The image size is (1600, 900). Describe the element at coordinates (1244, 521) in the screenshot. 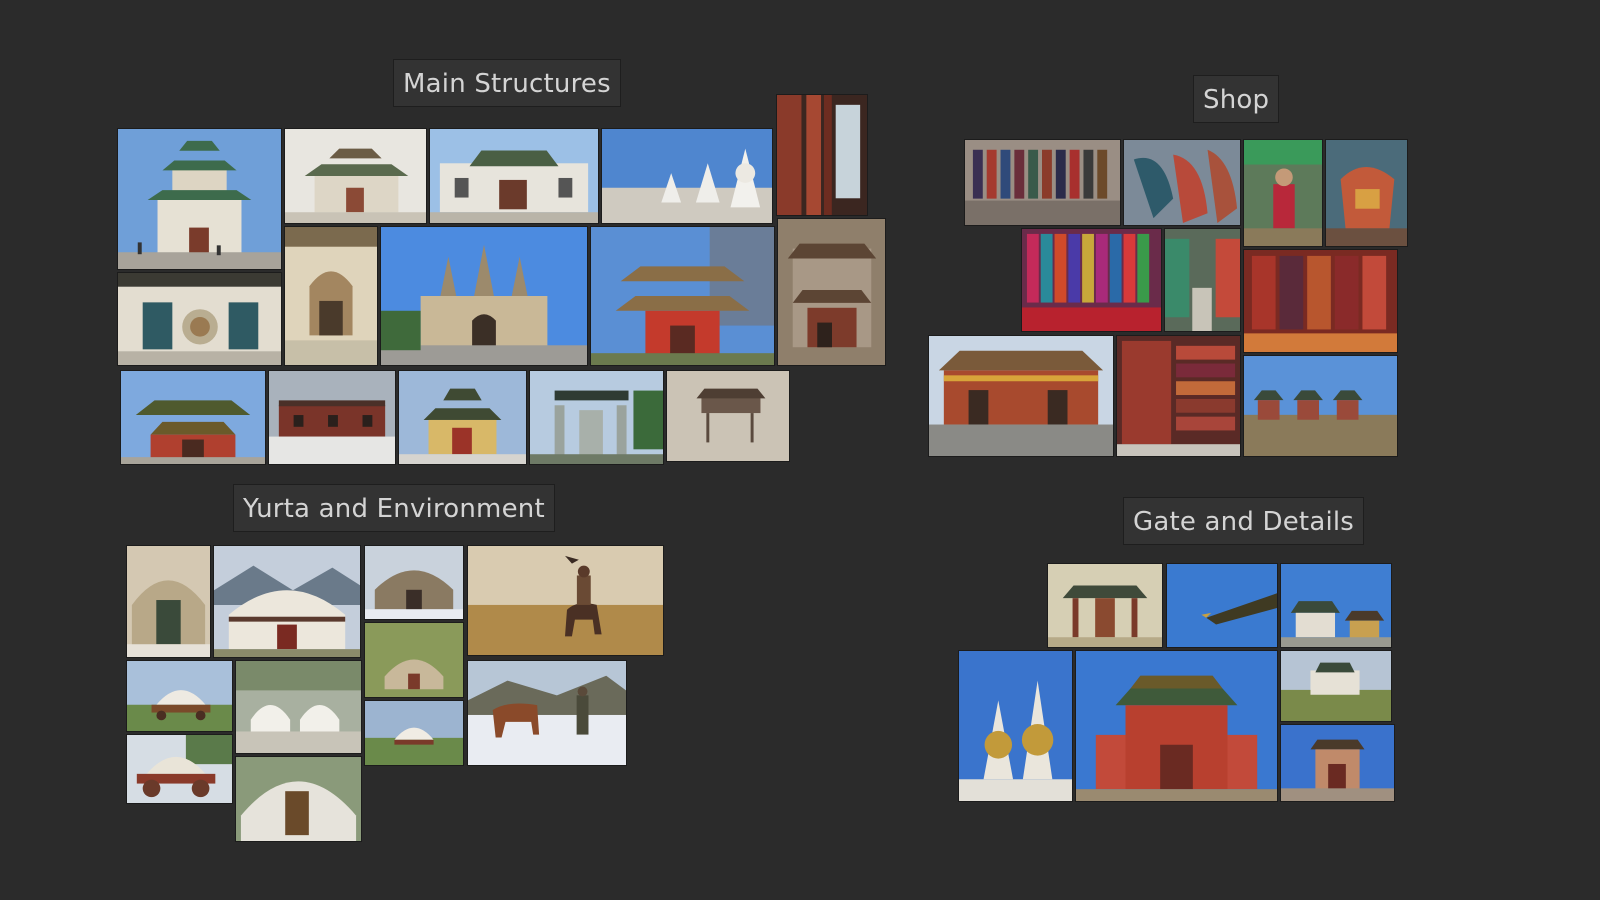

I see `group-label-gate-details: Gate and Details` at that location.